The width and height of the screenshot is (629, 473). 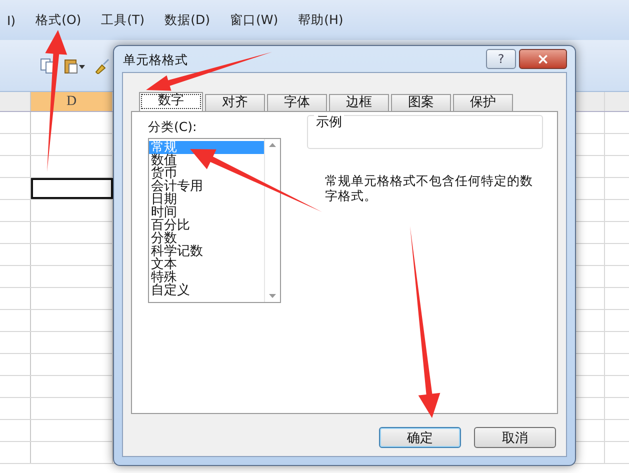 What do you see at coordinates (206, 251) in the screenshot?
I see `list-item: 科学记数` at bounding box center [206, 251].